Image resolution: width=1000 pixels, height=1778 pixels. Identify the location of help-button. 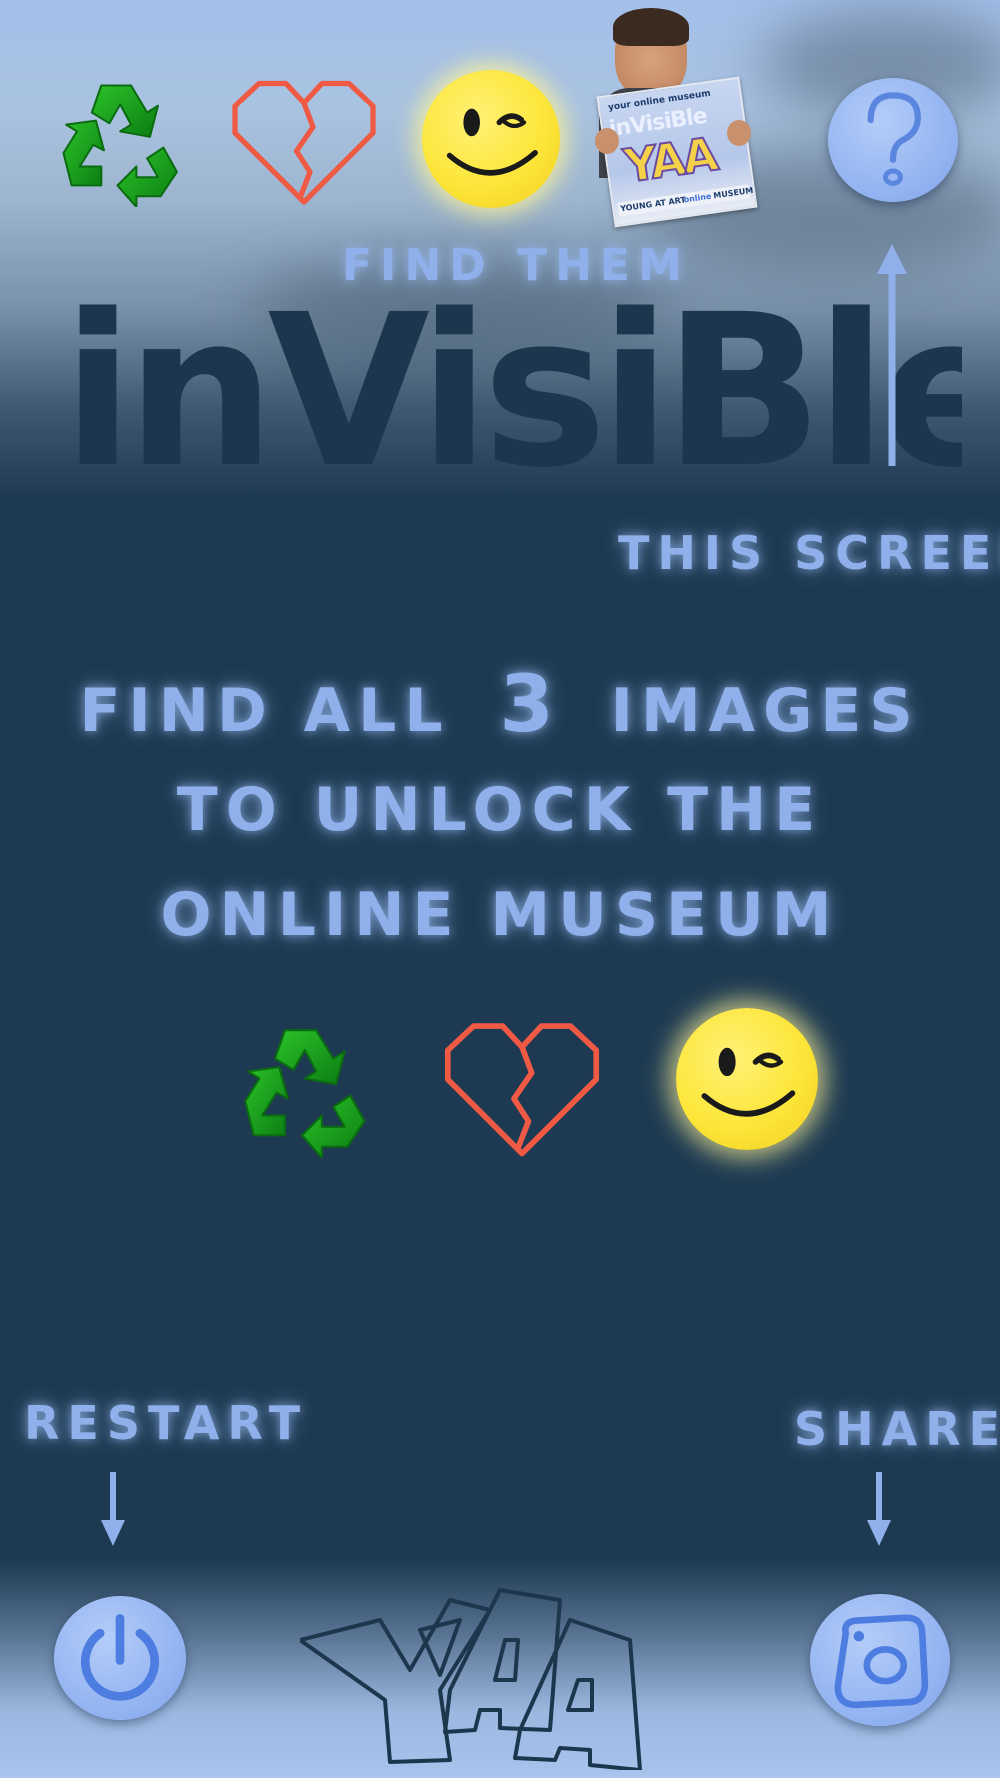
(893, 140).